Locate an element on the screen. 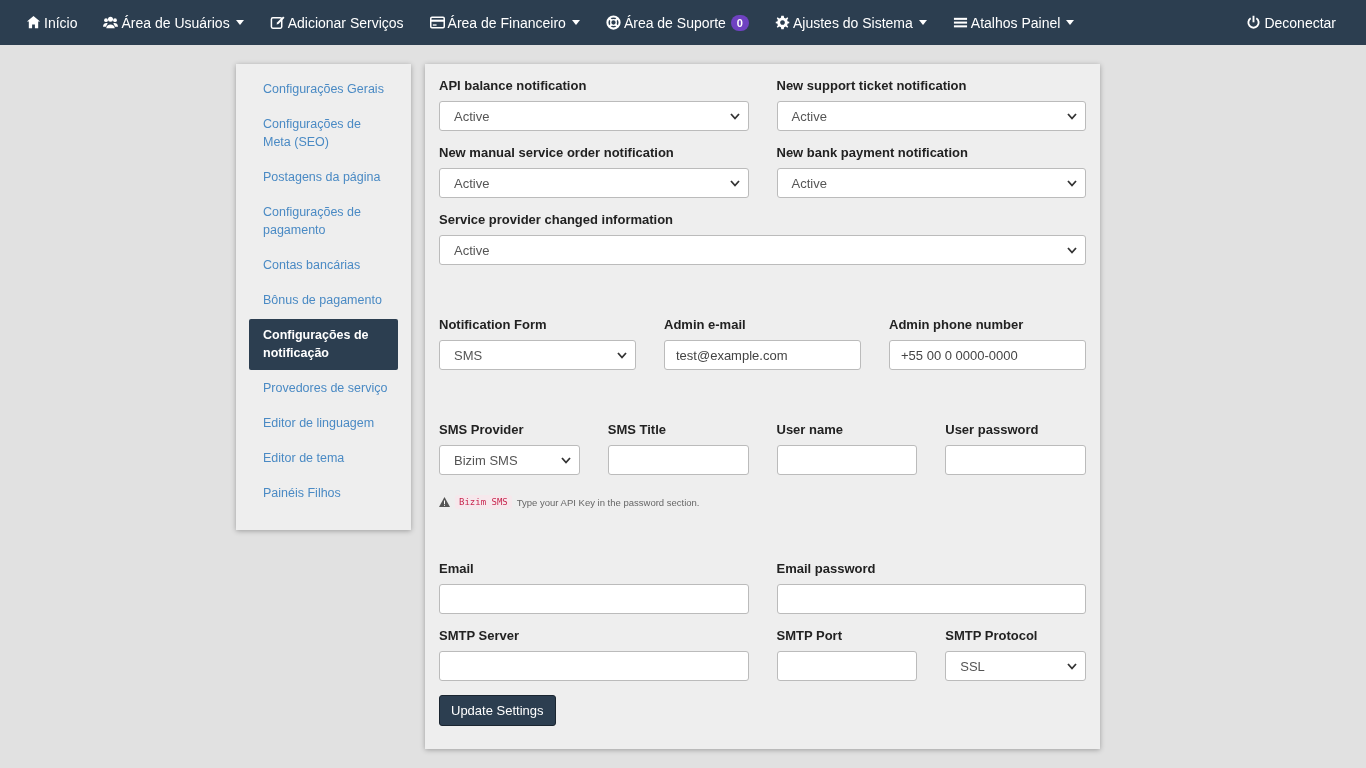  users-icon is located at coordinates (111, 22).